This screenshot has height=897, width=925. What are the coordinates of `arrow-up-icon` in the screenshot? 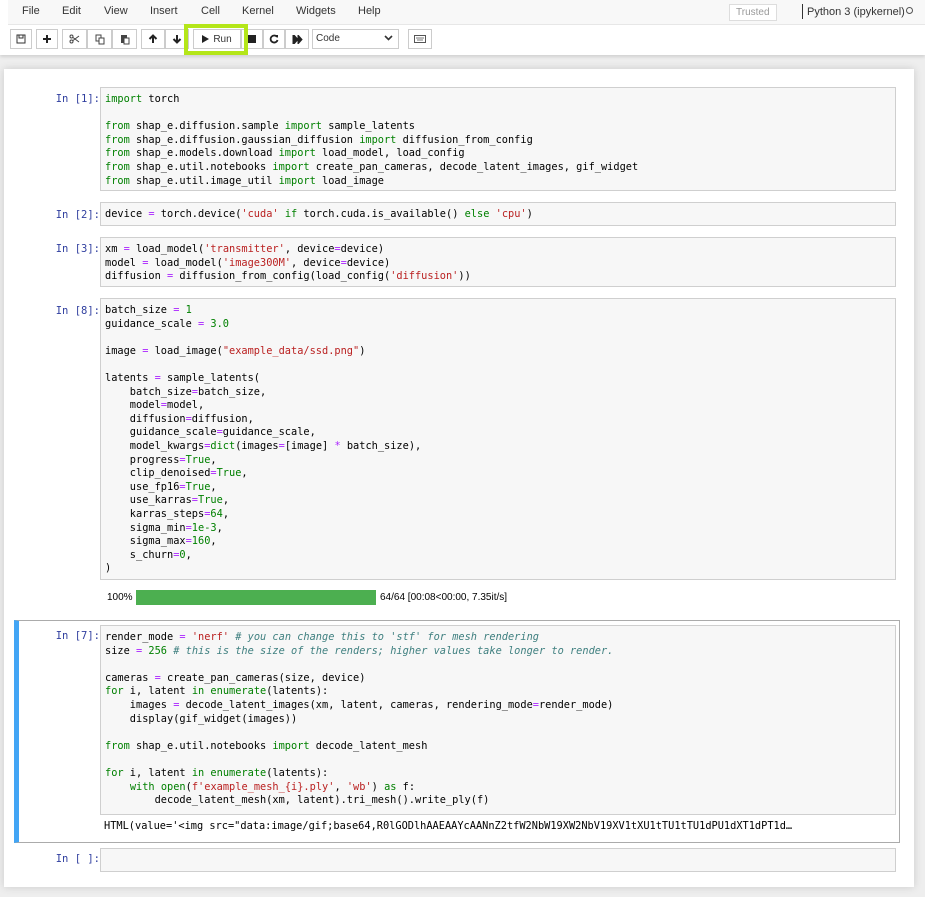 It's located at (153, 38).